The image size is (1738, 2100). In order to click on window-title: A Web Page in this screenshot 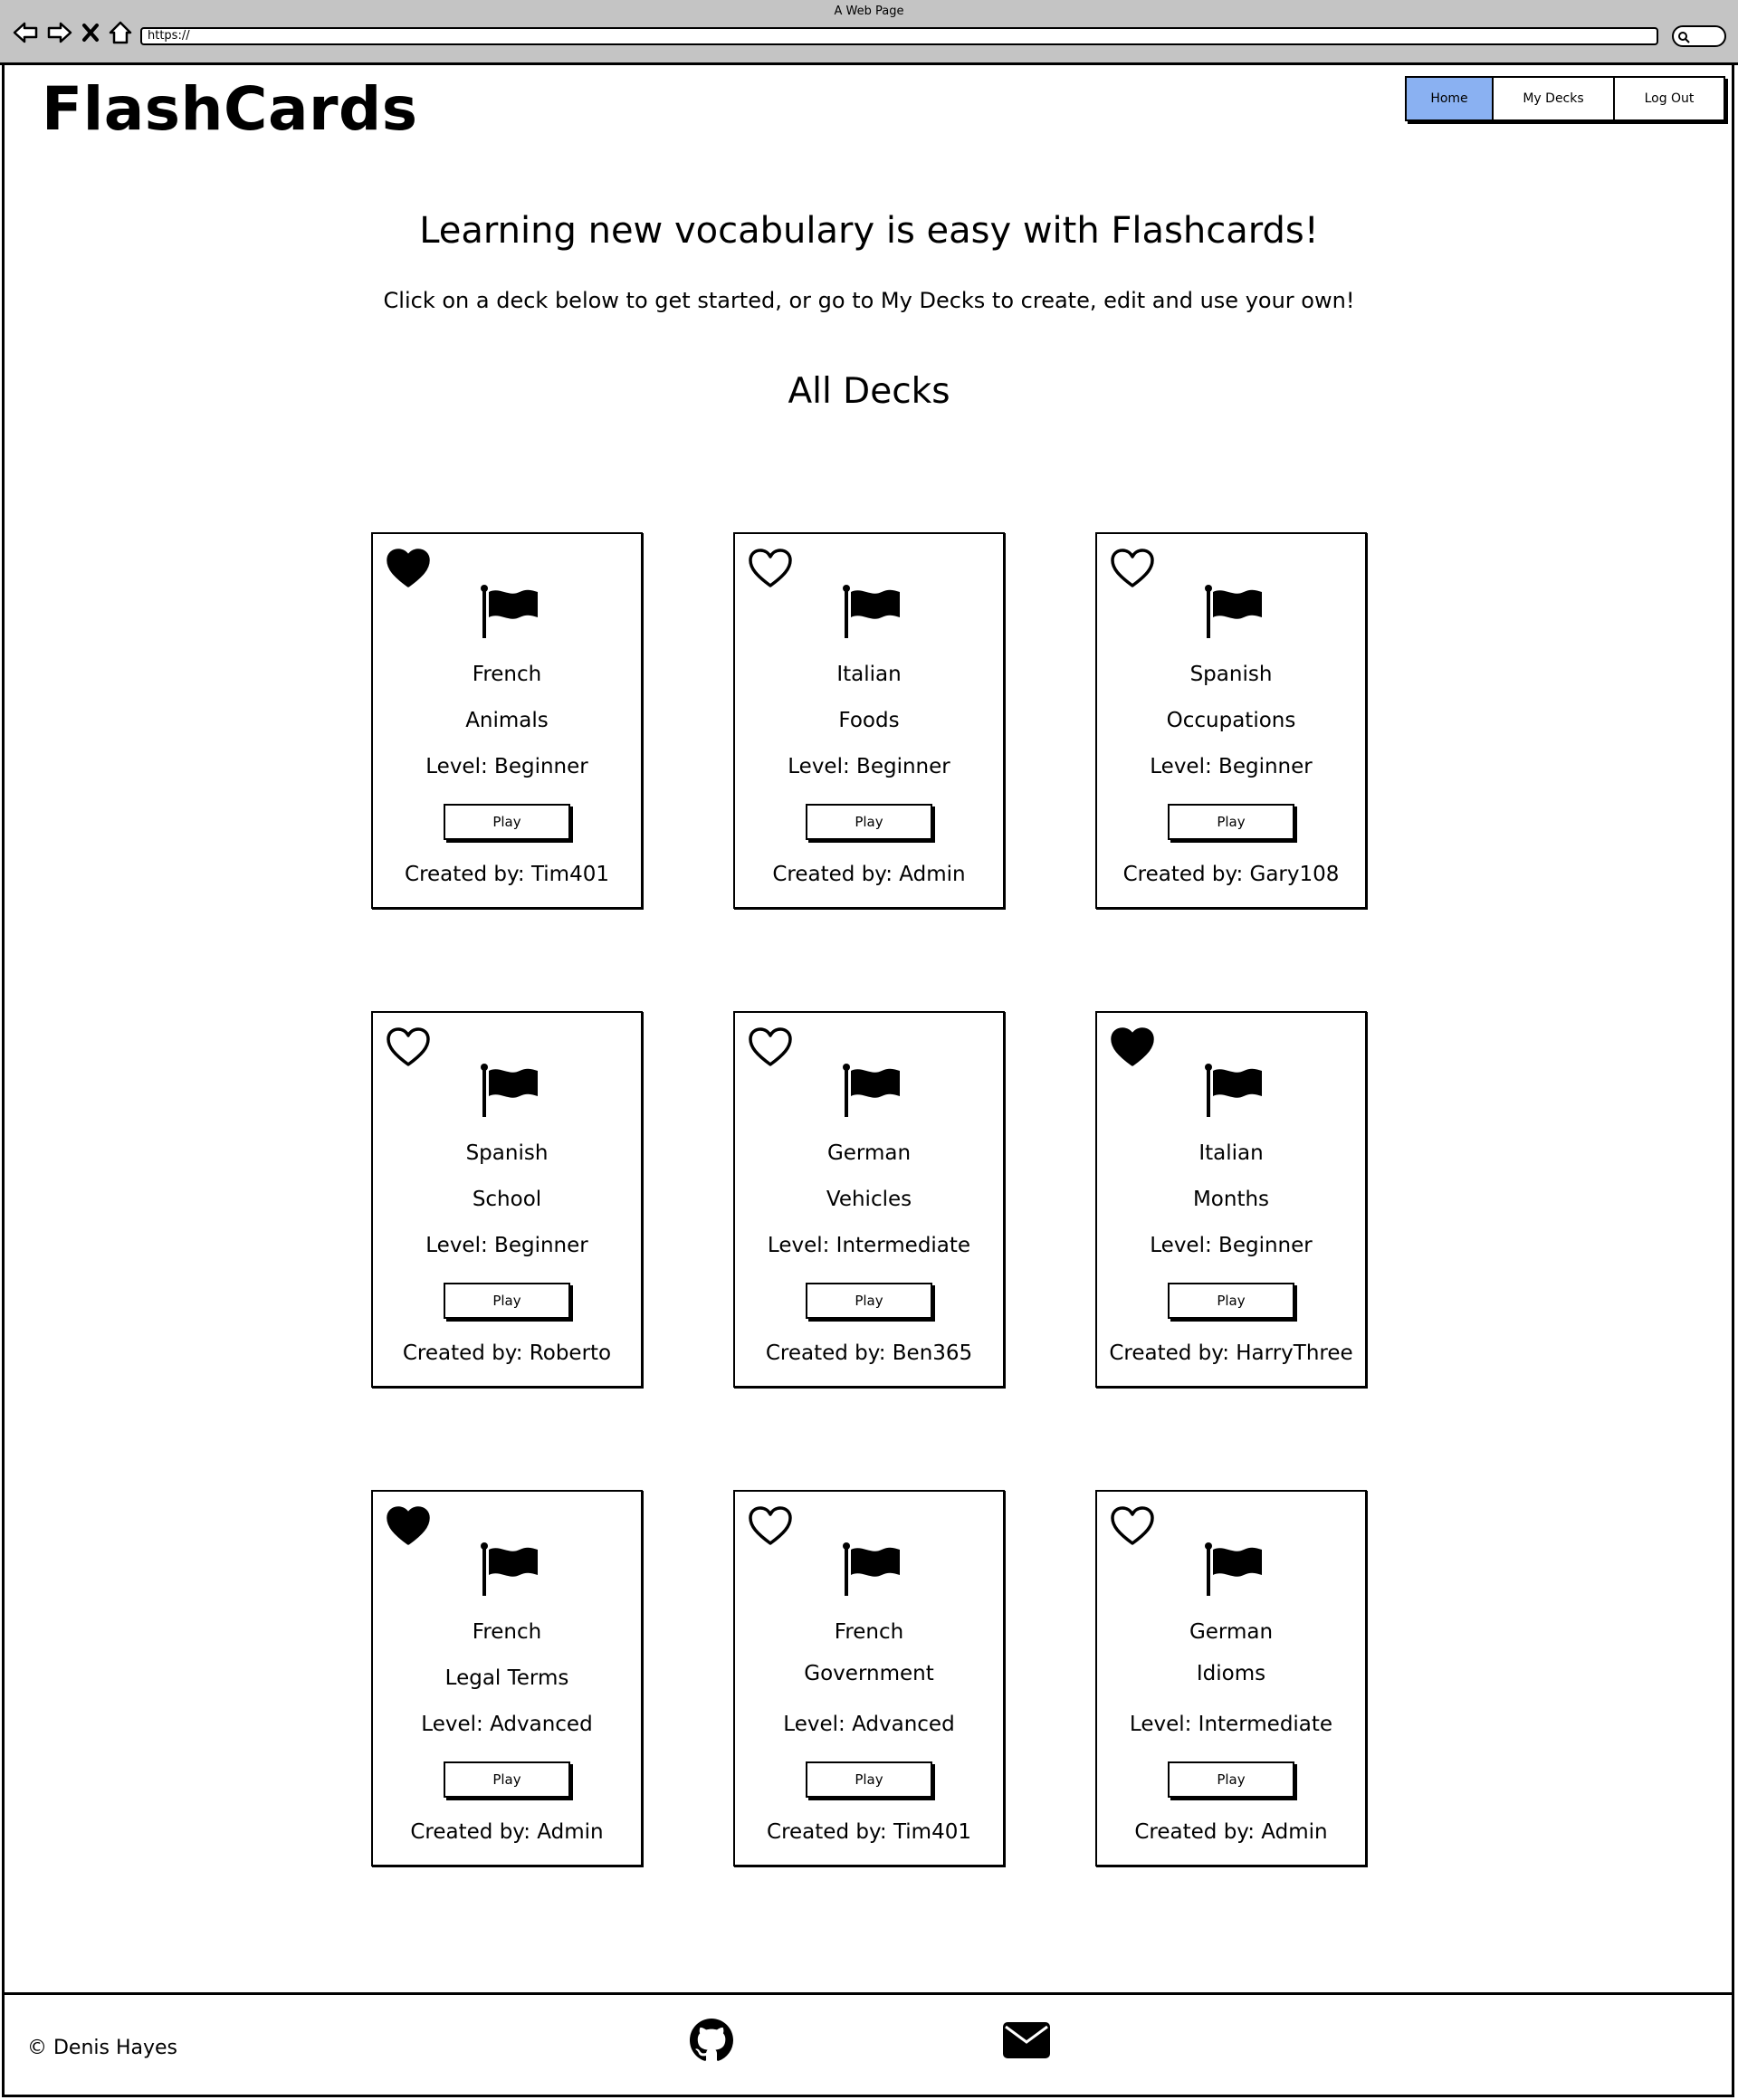, I will do `click(869, 11)`.